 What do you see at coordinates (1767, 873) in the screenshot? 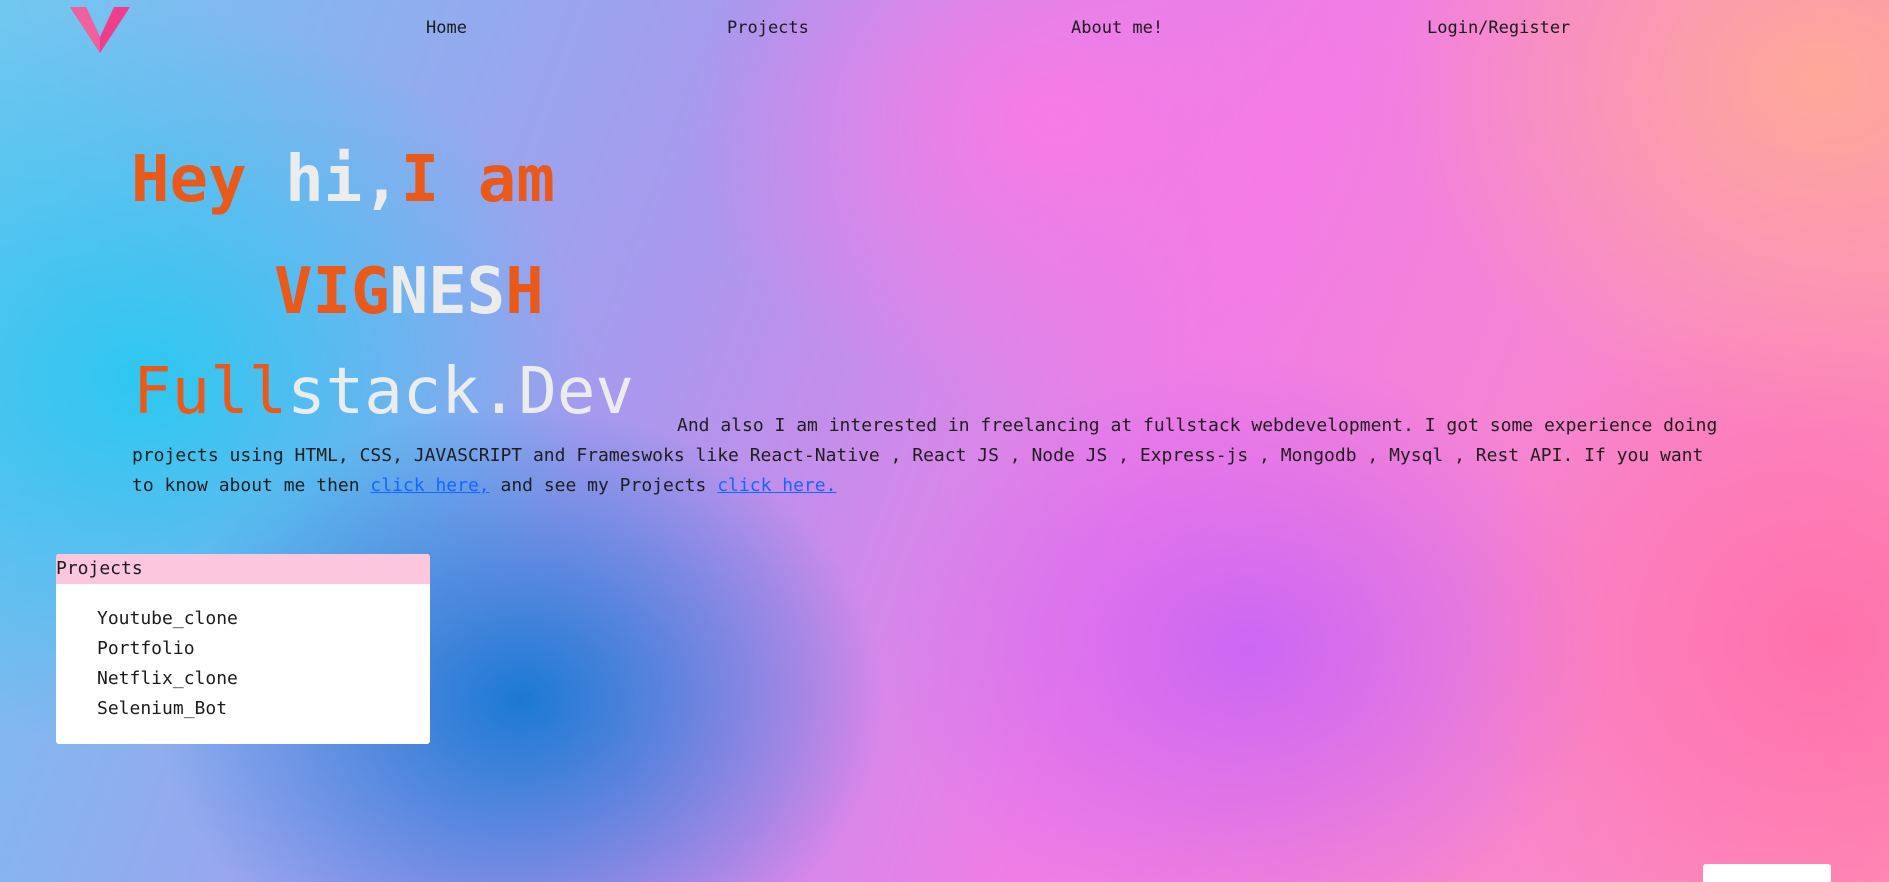
I see `bottom-right-panel` at bounding box center [1767, 873].